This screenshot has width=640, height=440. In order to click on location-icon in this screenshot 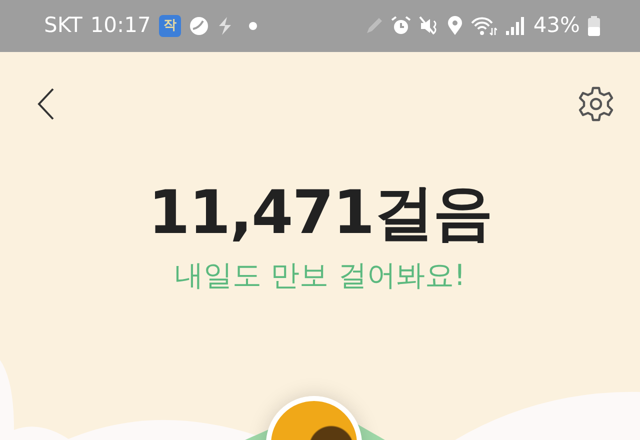, I will do `click(455, 26)`.